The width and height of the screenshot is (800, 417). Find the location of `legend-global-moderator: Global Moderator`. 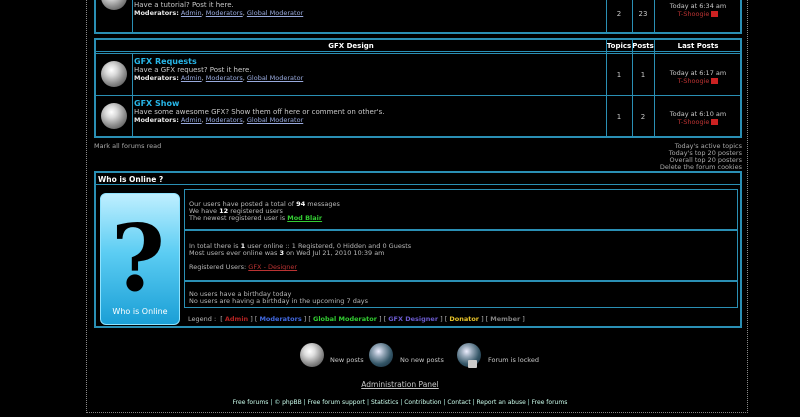

legend-global-moderator: Global Moderator is located at coordinates (345, 319).